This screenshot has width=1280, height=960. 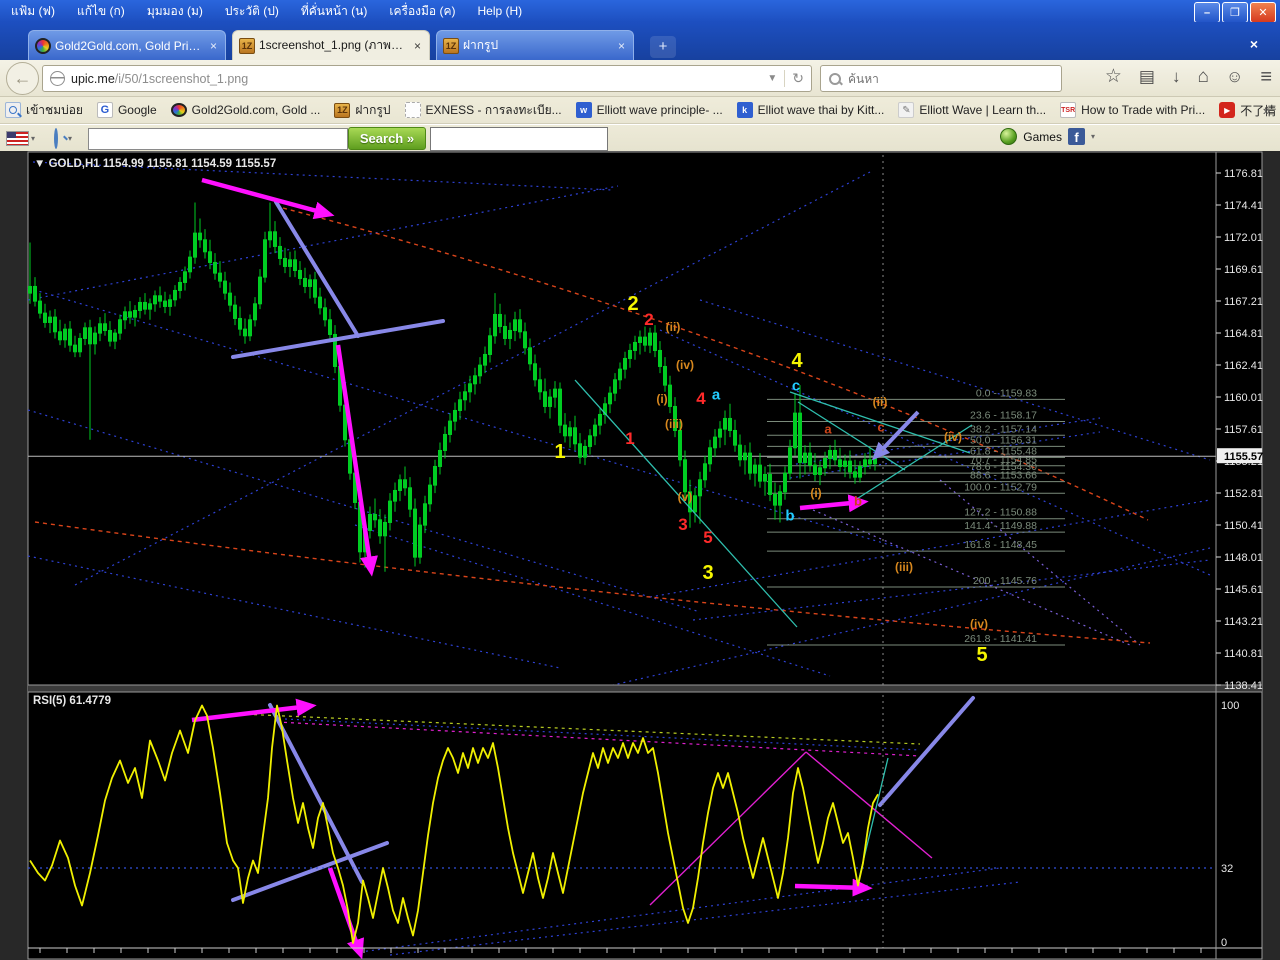 I want to click on google-icon: G, so click(x=104, y=110).